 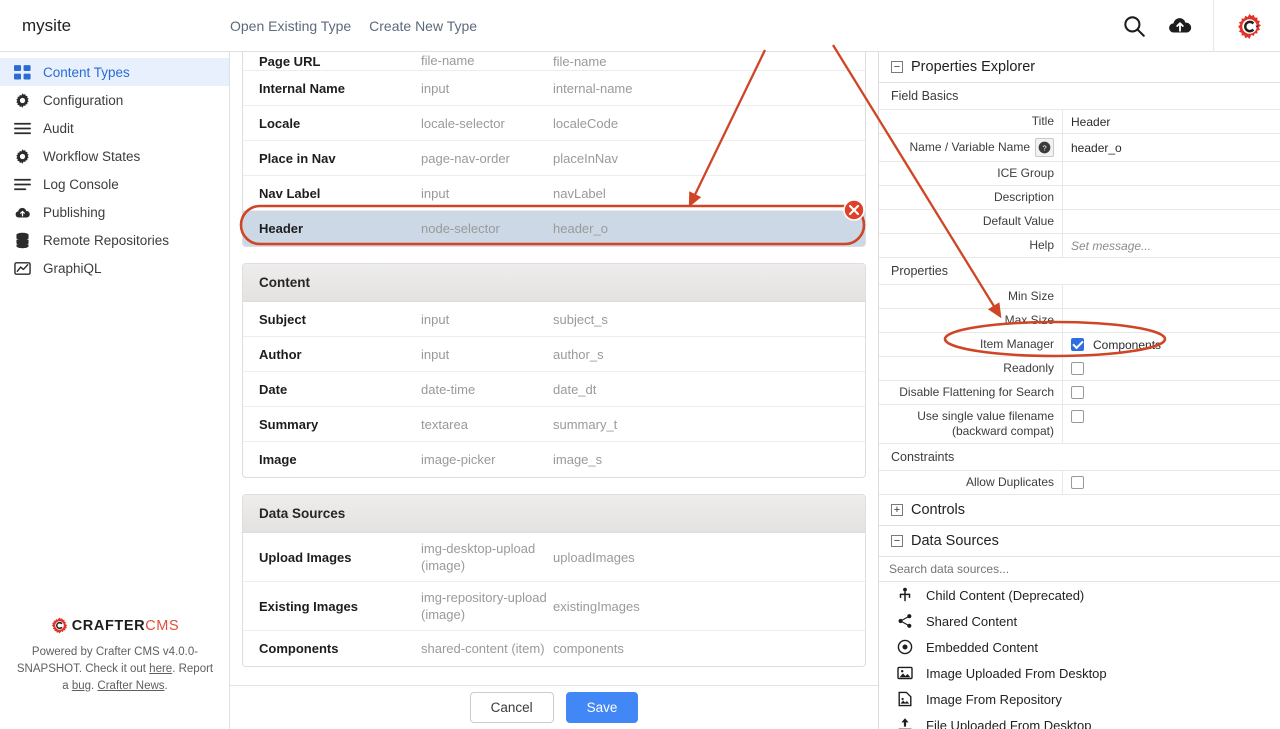 I want to click on field-variable: navLabel, so click(x=579, y=193).